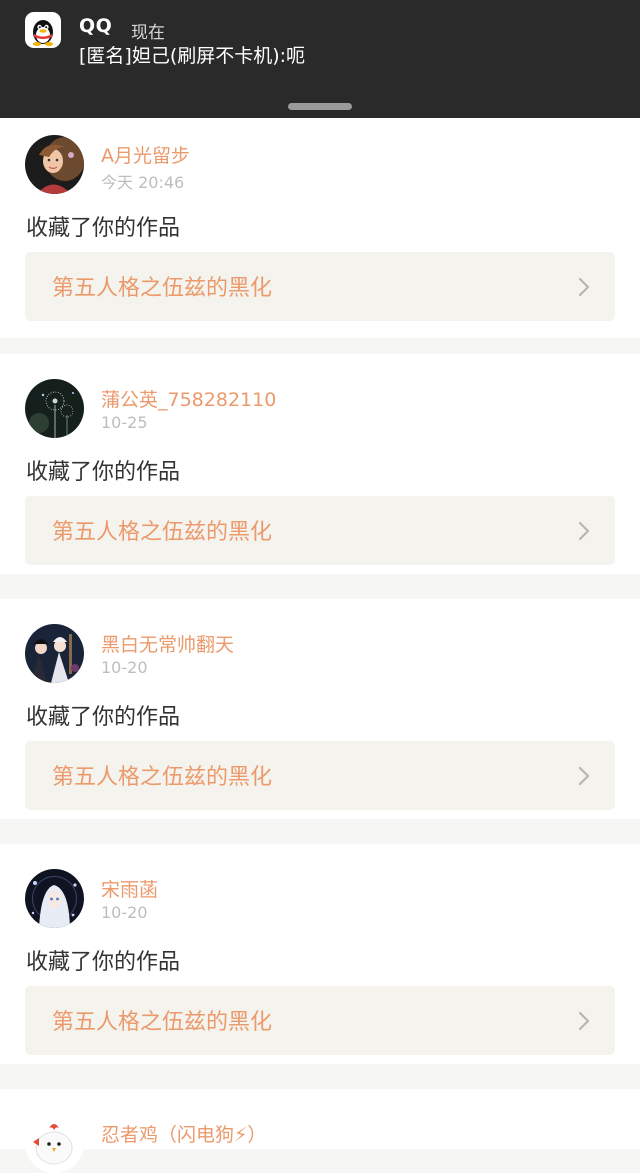  Describe the element at coordinates (143, 182) in the screenshot. I see `activity-date: 今天 20:46` at that location.